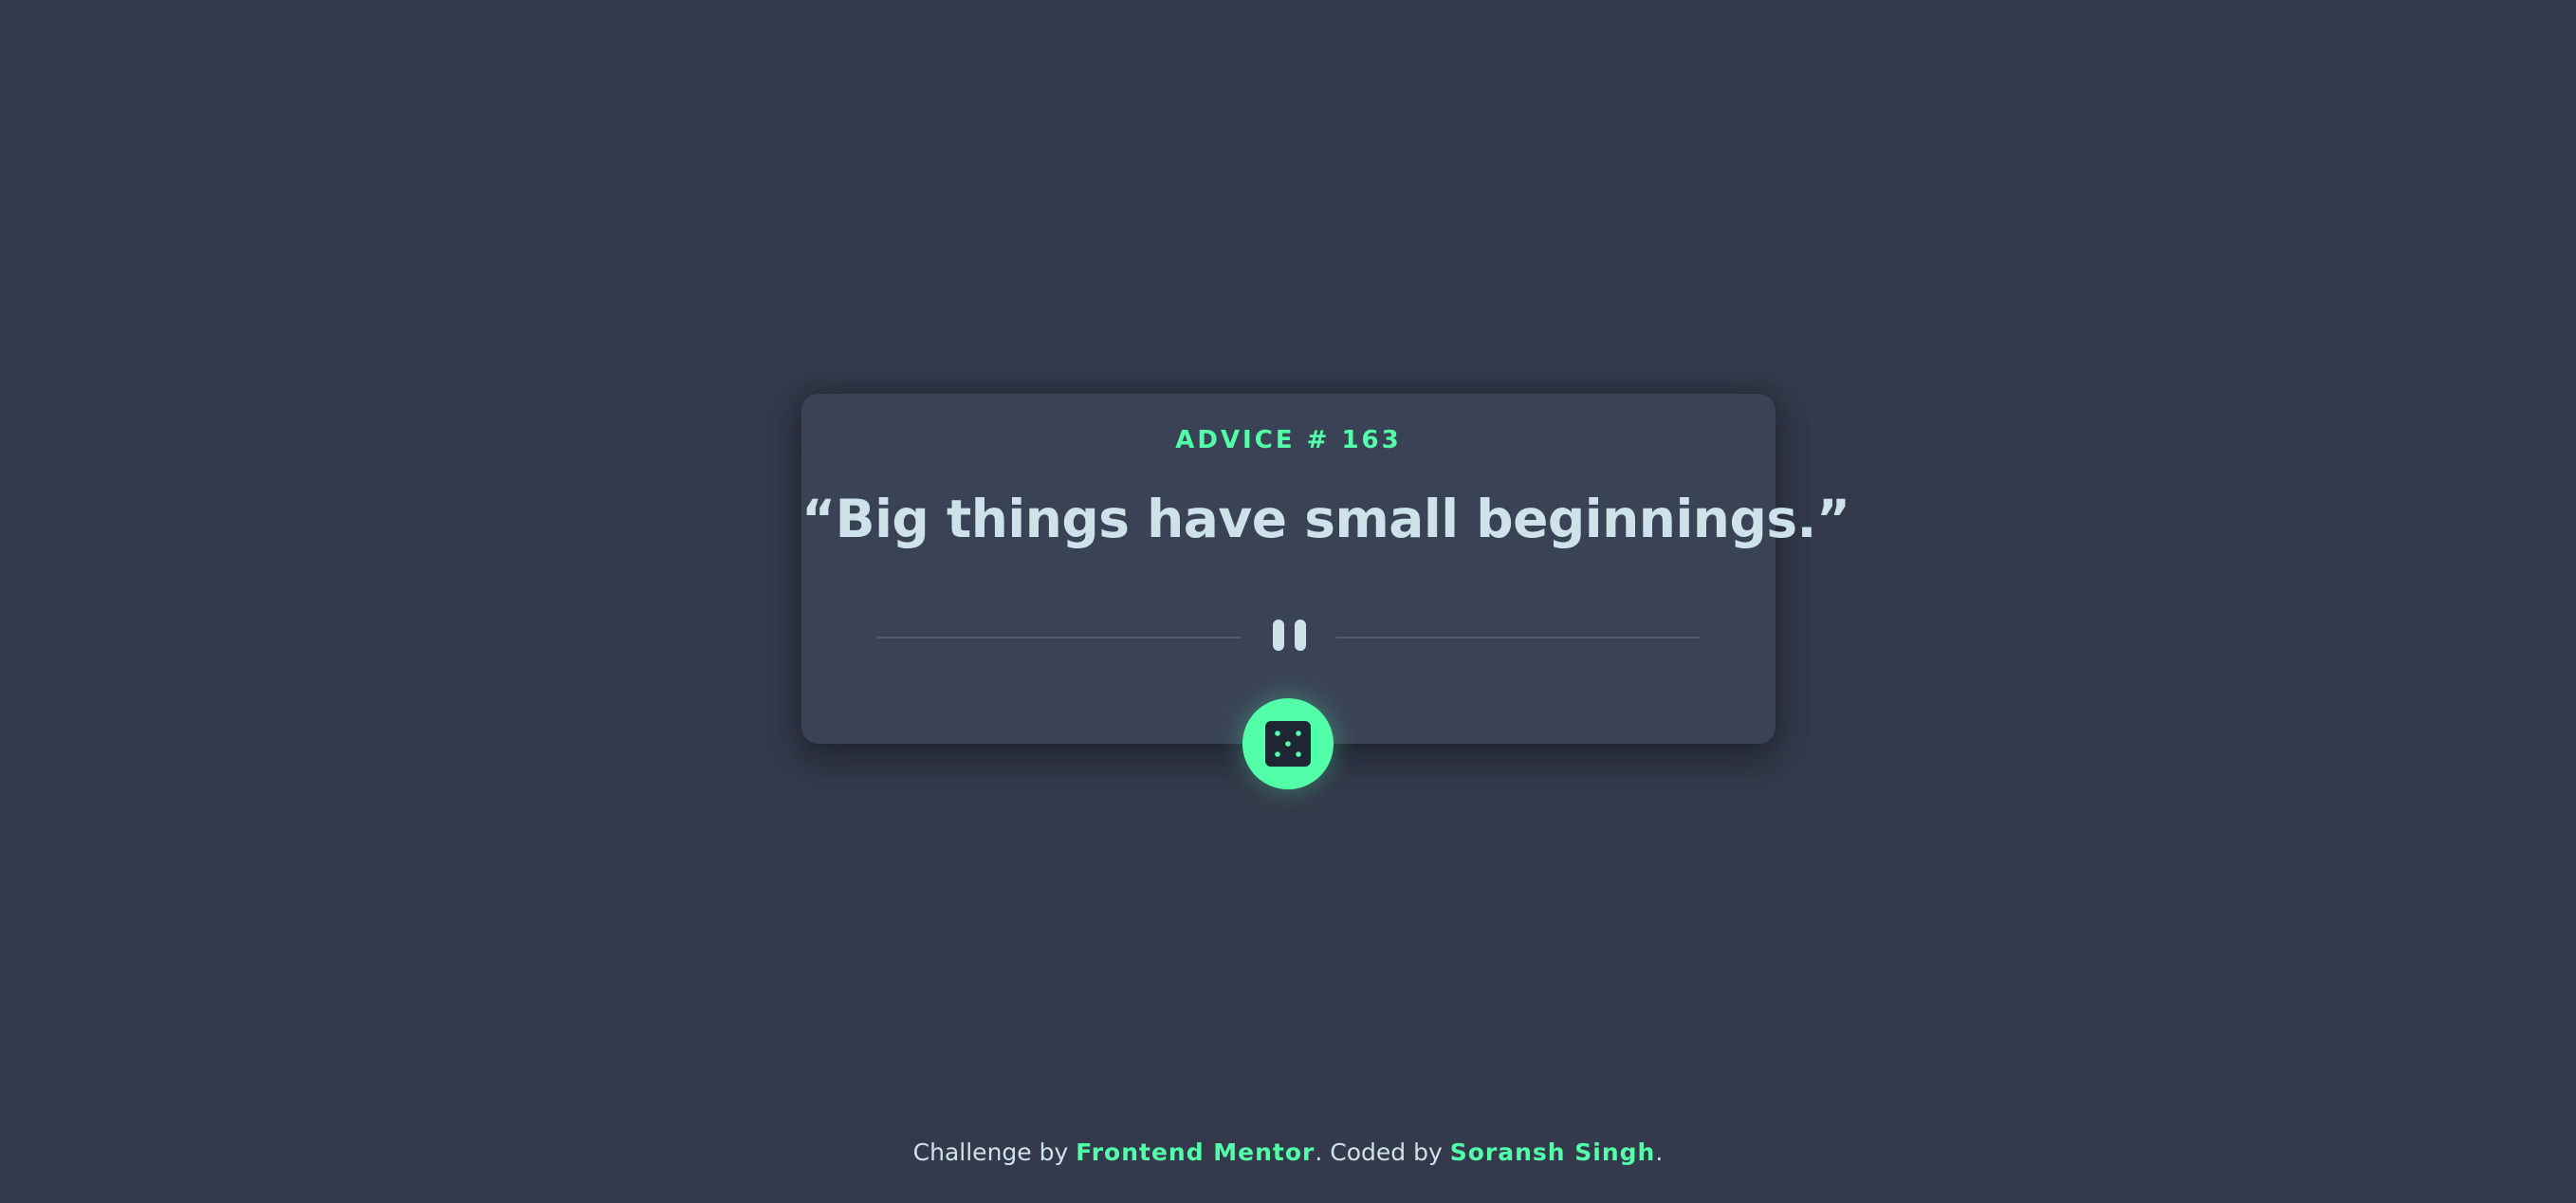 The width and height of the screenshot is (2576, 1203). What do you see at coordinates (1300, 635) in the screenshot?
I see `pause-bar-right` at bounding box center [1300, 635].